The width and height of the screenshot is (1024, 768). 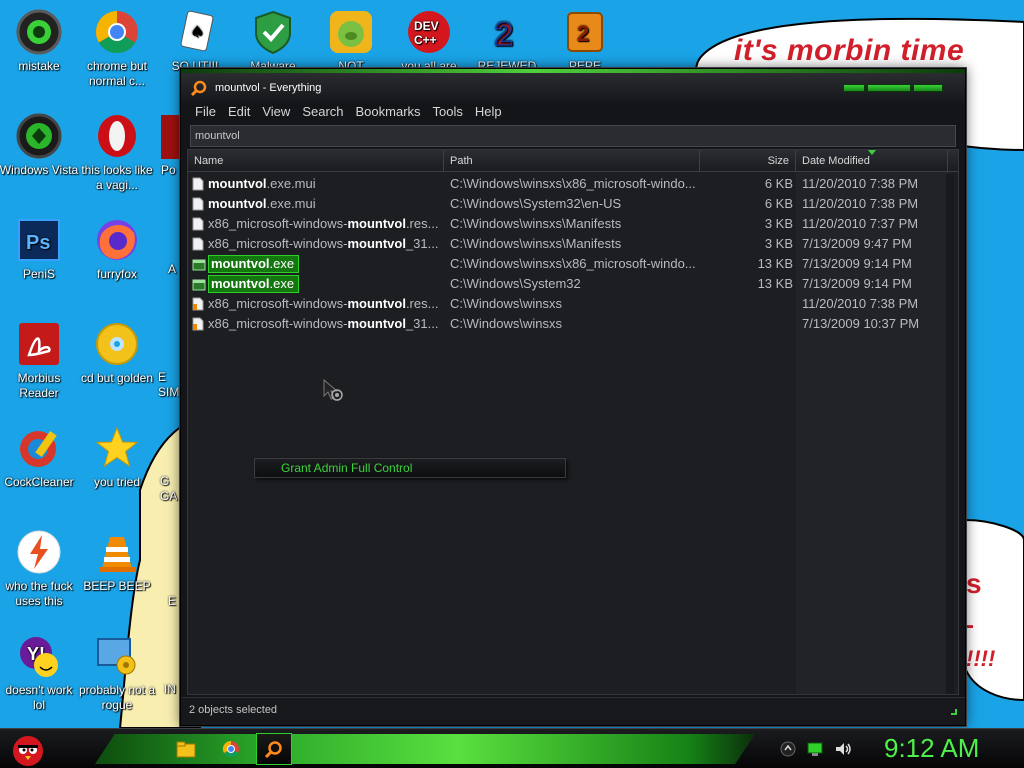 I want to click on result-path: C:\Windows\System32, so click(x=515, y=283).